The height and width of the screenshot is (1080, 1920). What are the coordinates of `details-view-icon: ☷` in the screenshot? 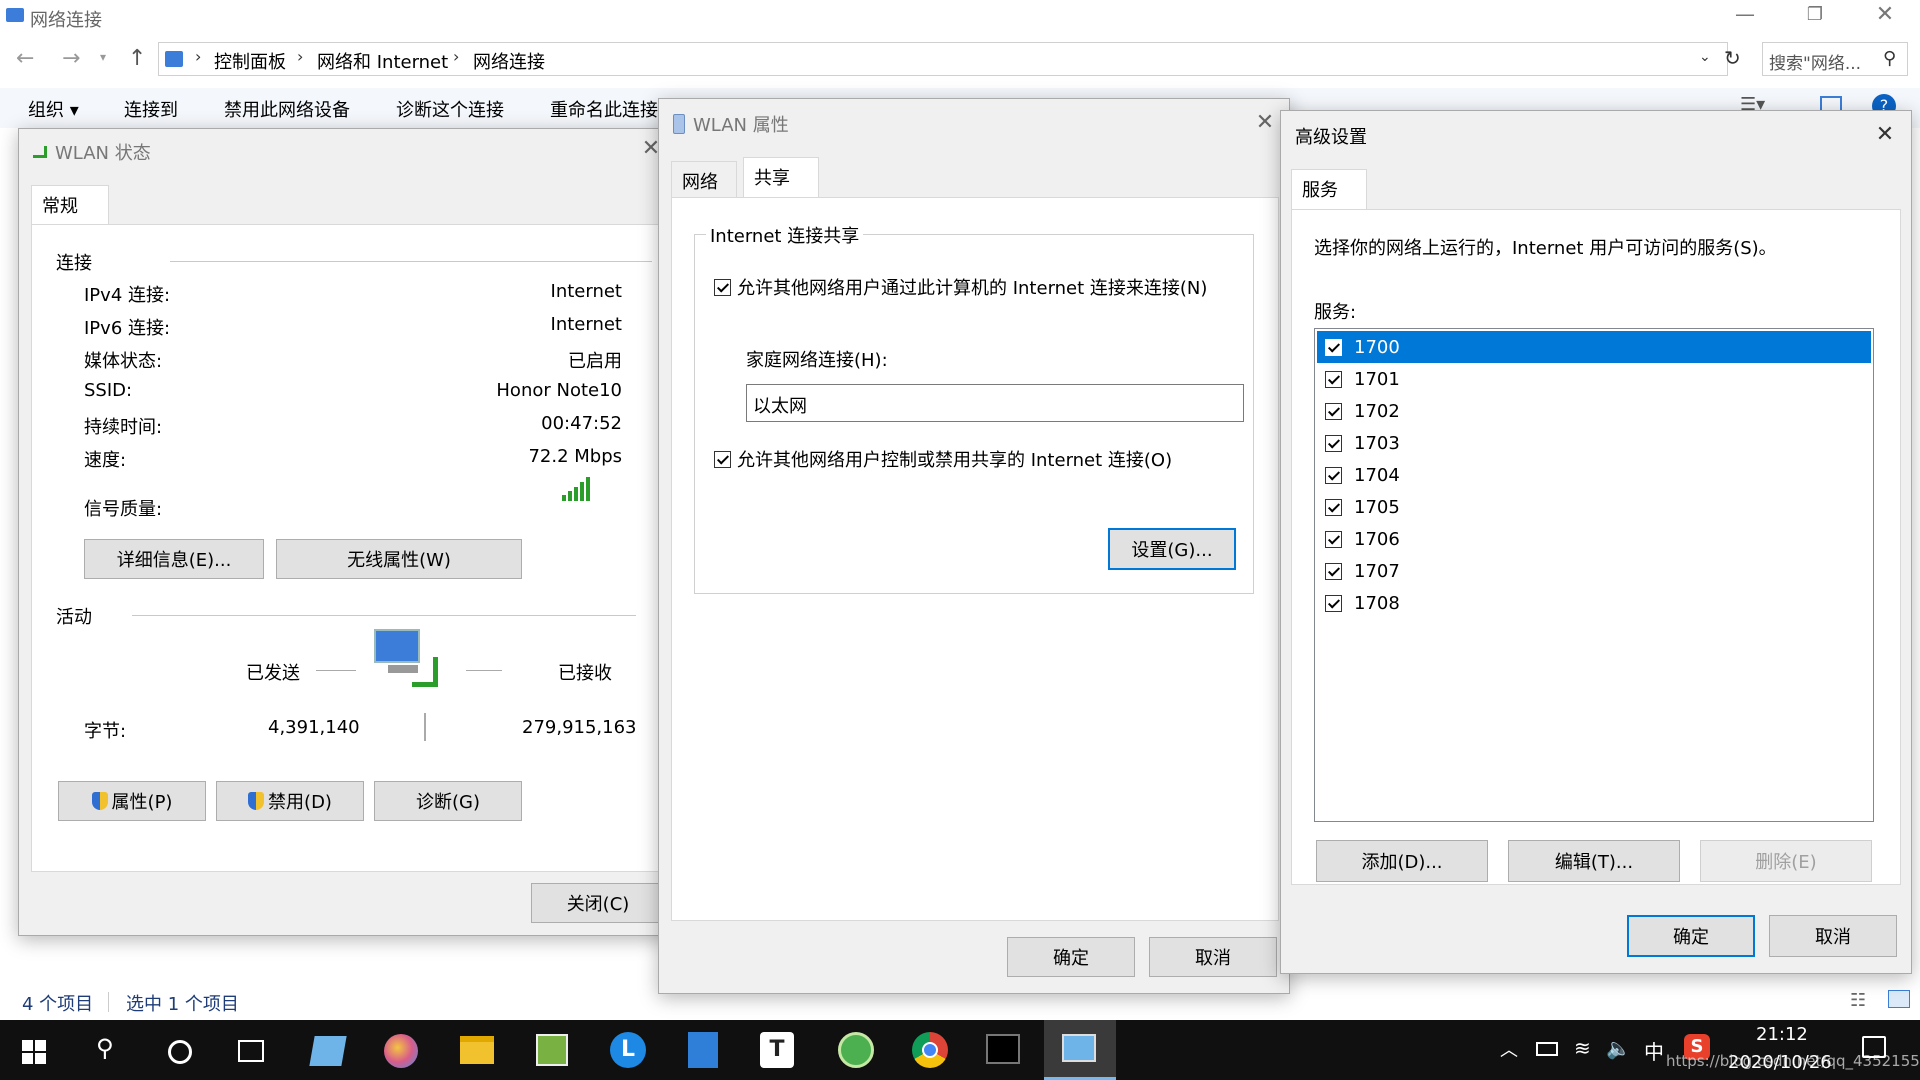 It's located at (1858, 1000).